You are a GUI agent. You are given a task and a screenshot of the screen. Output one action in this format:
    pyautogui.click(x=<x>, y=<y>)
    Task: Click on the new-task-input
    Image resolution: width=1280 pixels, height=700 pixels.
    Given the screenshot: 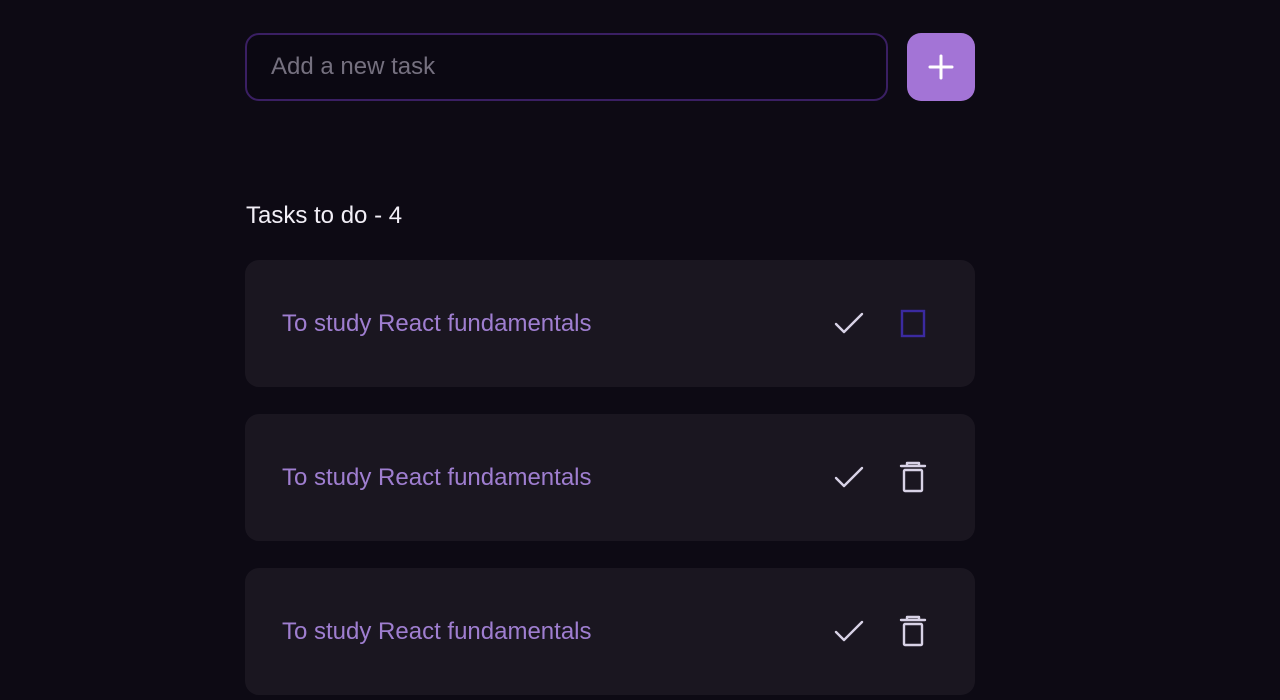 What is the action you would take?
    pyautogui.click(x=566, y=67)
    